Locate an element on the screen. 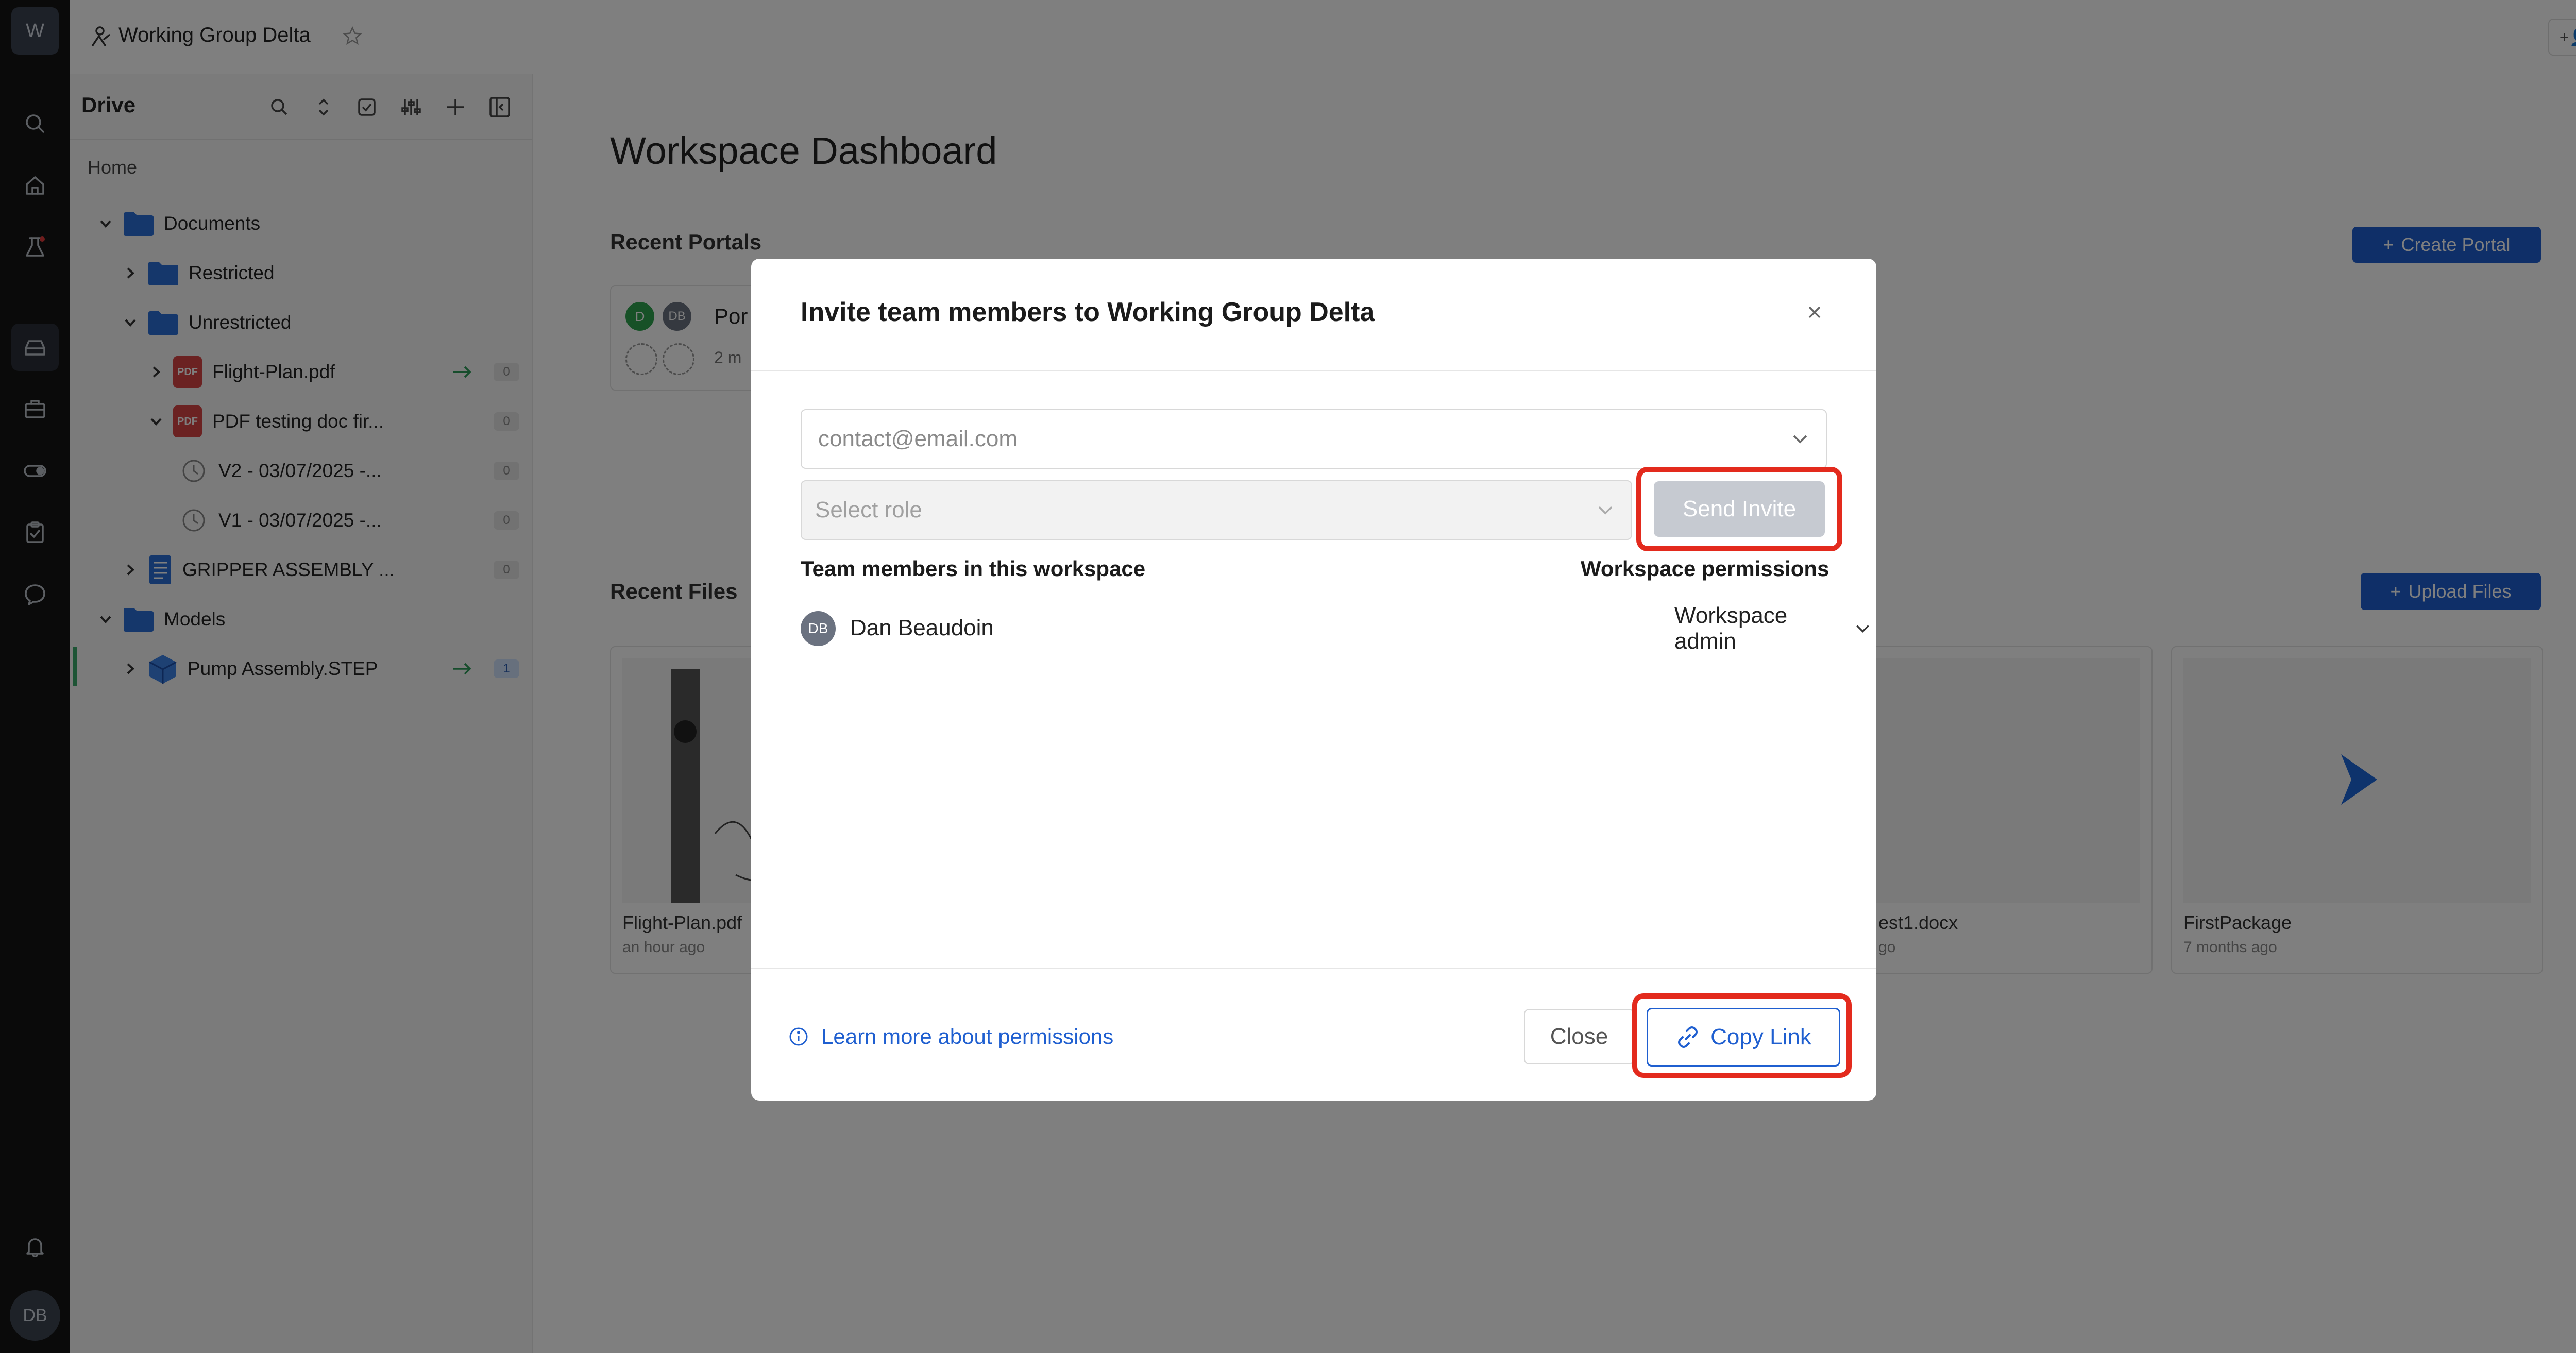  email-placeholder: contact@email.com is located at coordinates (918, 438).